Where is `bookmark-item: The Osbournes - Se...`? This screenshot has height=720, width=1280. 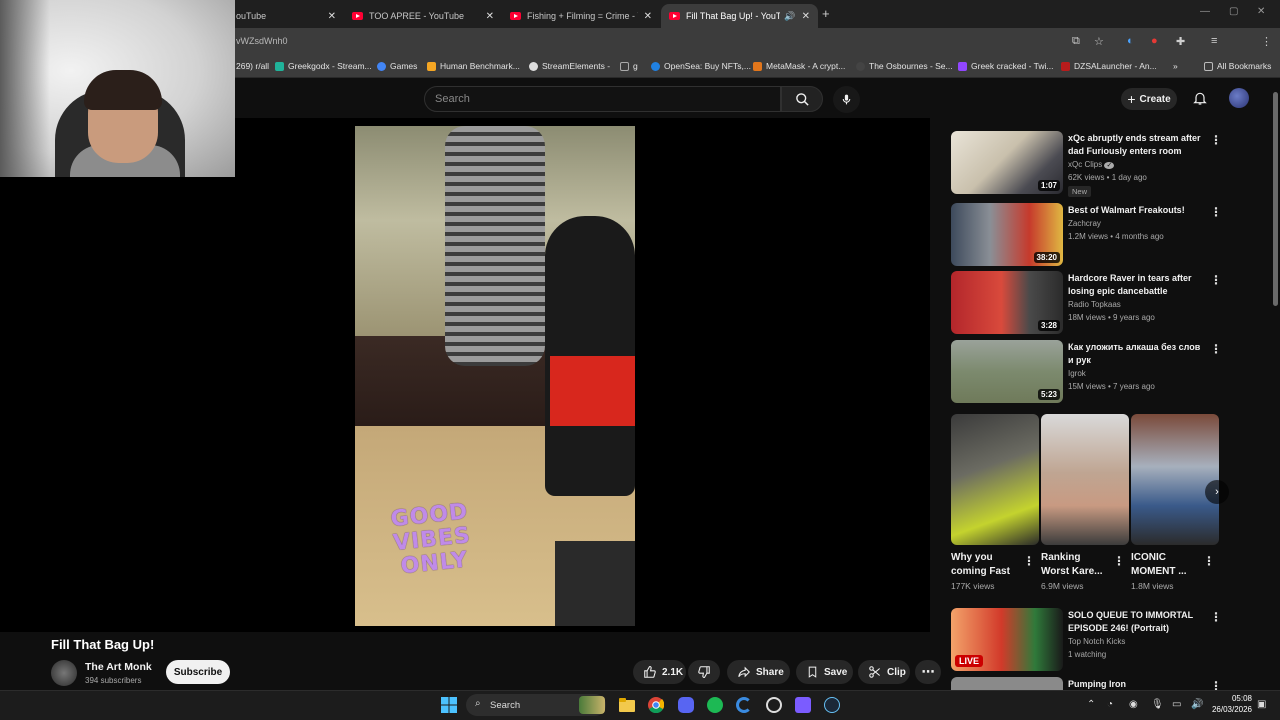 bookmark-item: The Osbournes - Se... is located at coordinates (904, 66).